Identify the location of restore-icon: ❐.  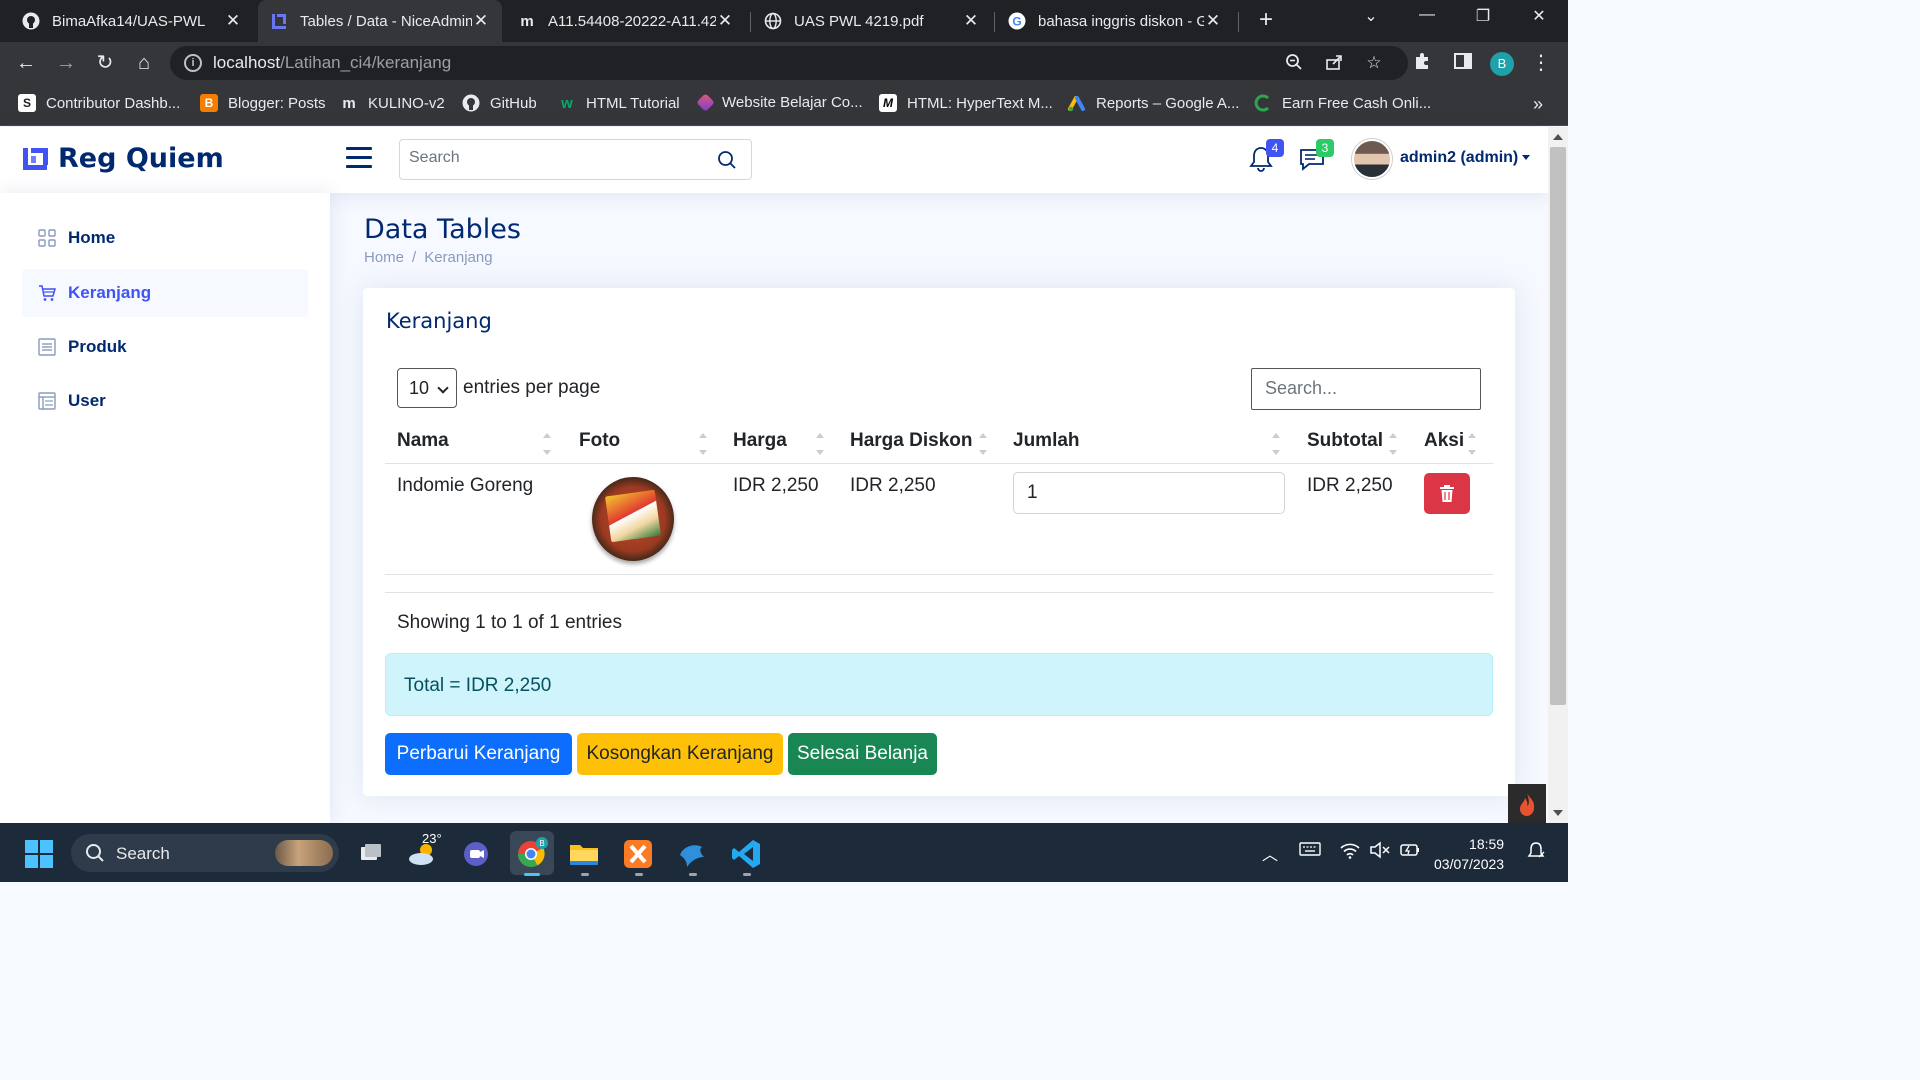
(1483, 16).